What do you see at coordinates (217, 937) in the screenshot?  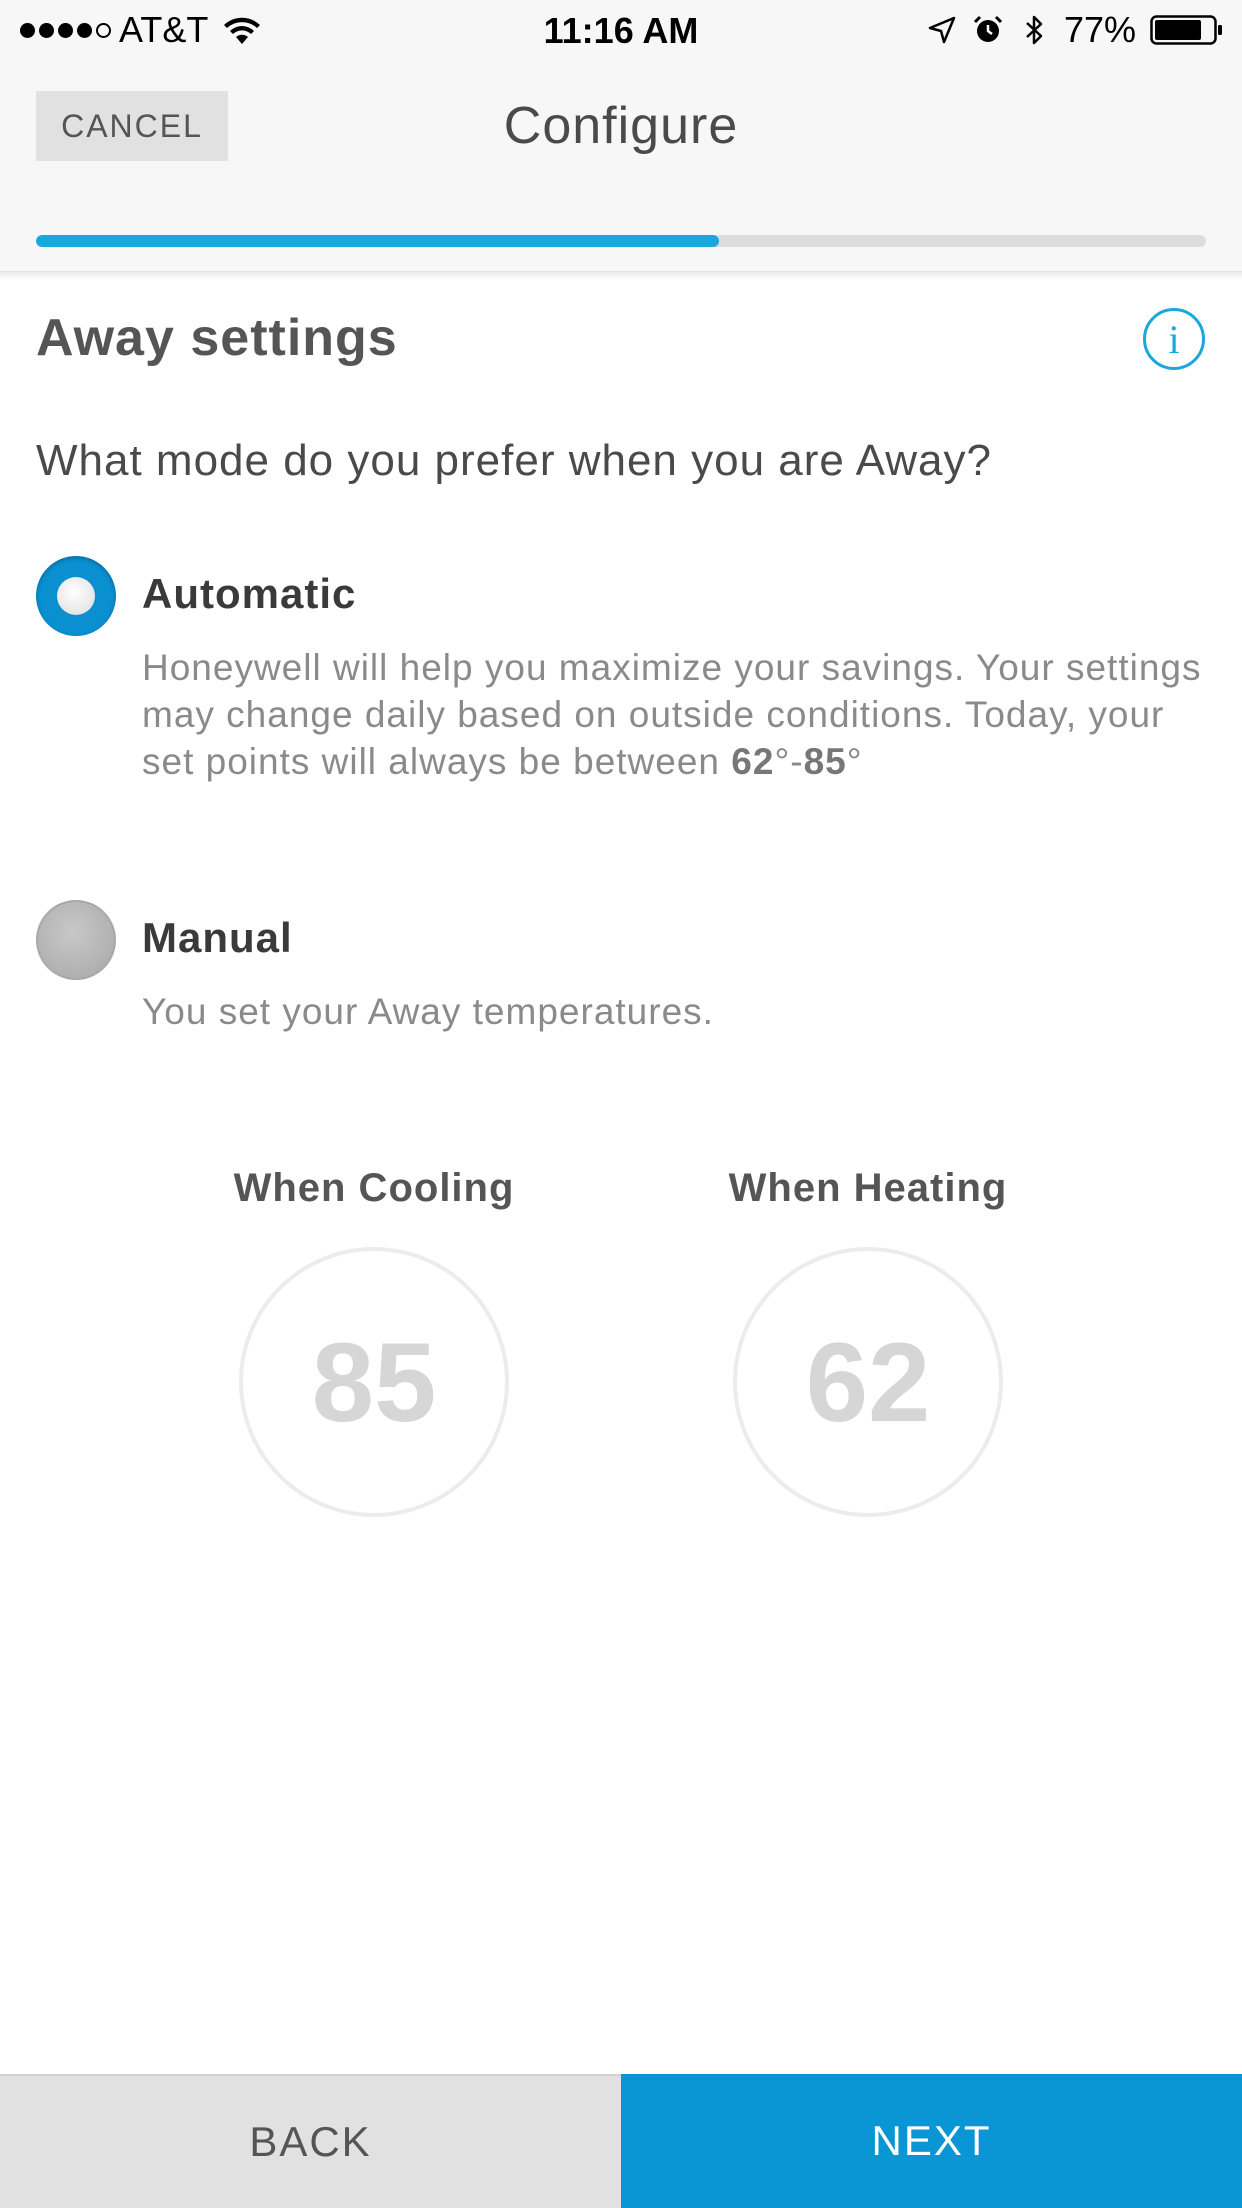 I see `option-label: Manual` at bounding box center [217, 937].